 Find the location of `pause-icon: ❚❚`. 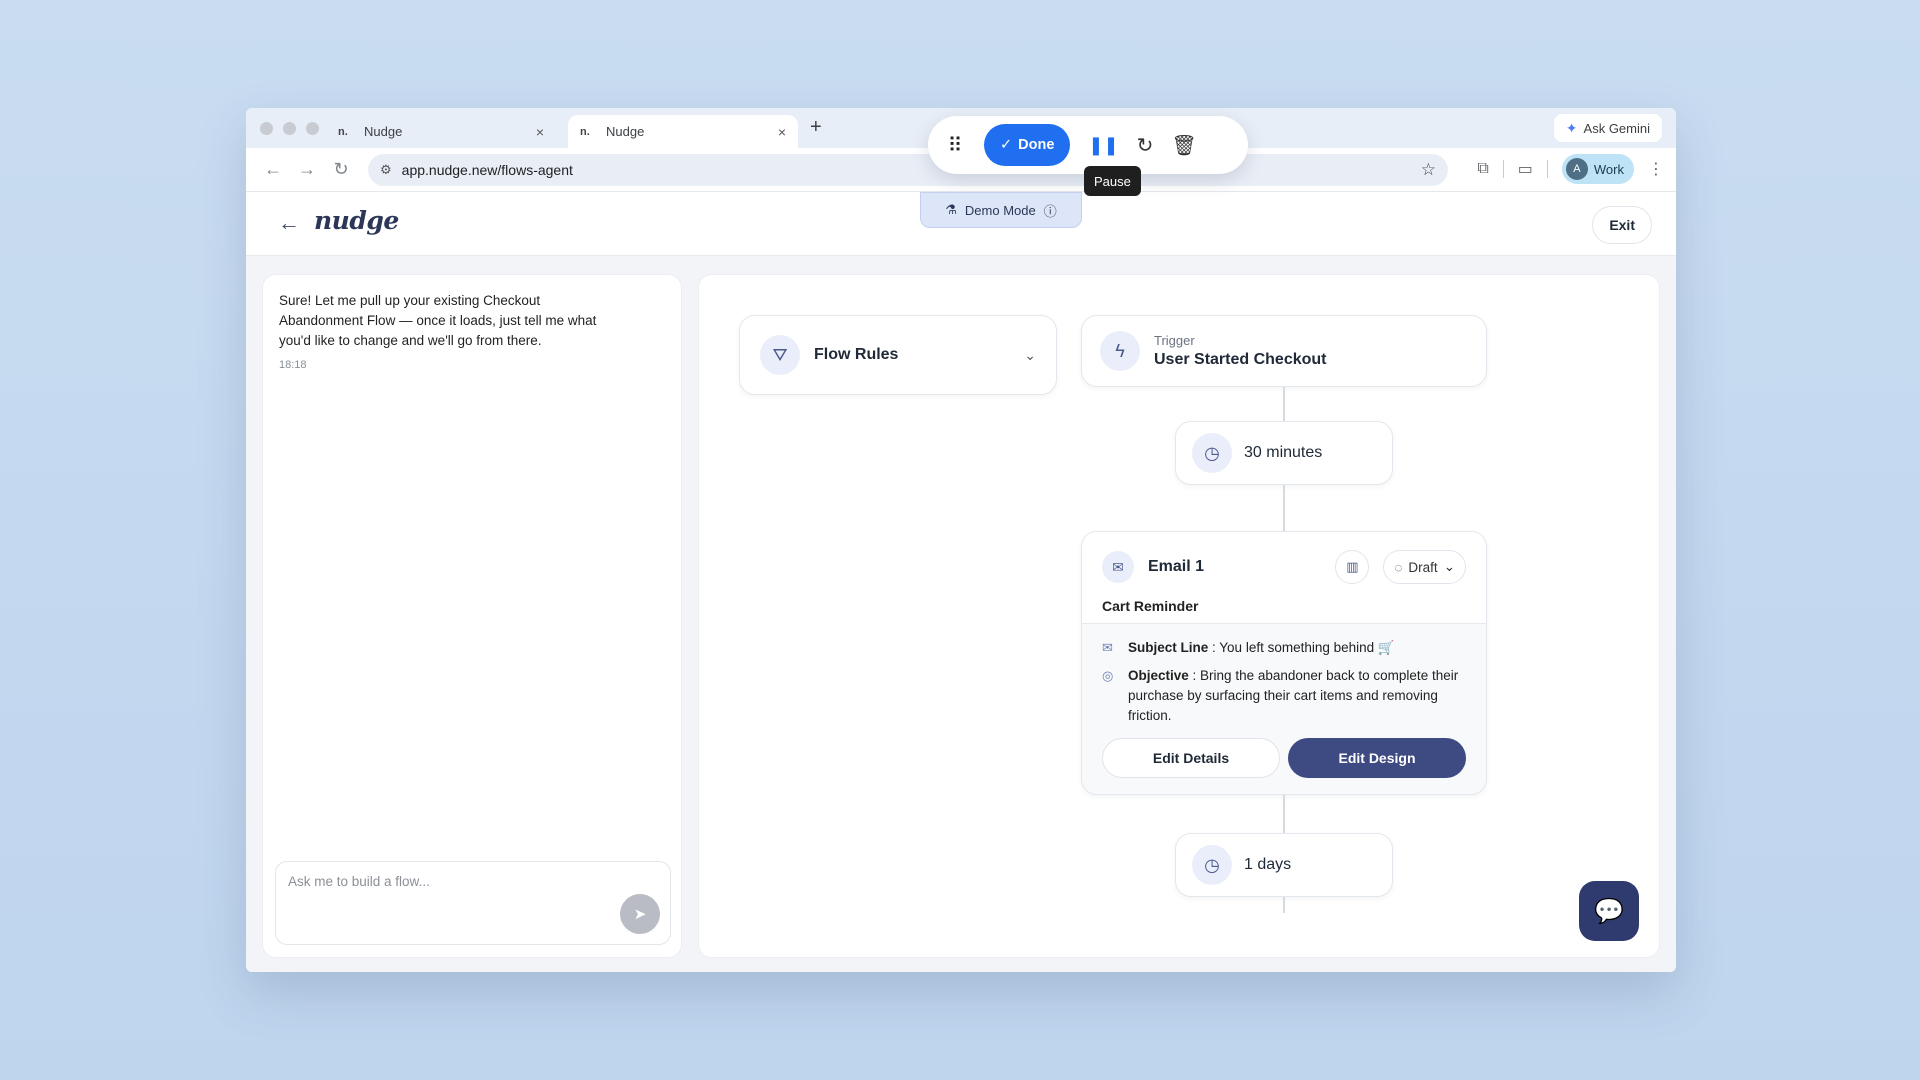

pause-icon: ❚❚ is located at coordinates (1103, 145).